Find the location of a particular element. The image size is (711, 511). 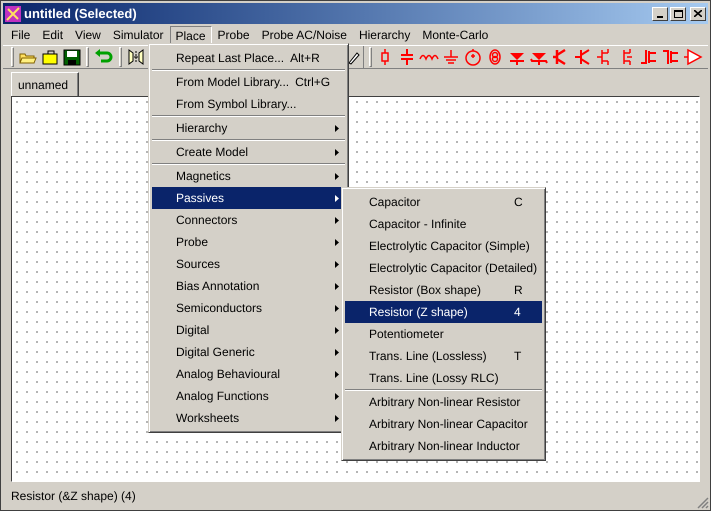

menu-item: Potentiometer is located at coordinates (443, 334).